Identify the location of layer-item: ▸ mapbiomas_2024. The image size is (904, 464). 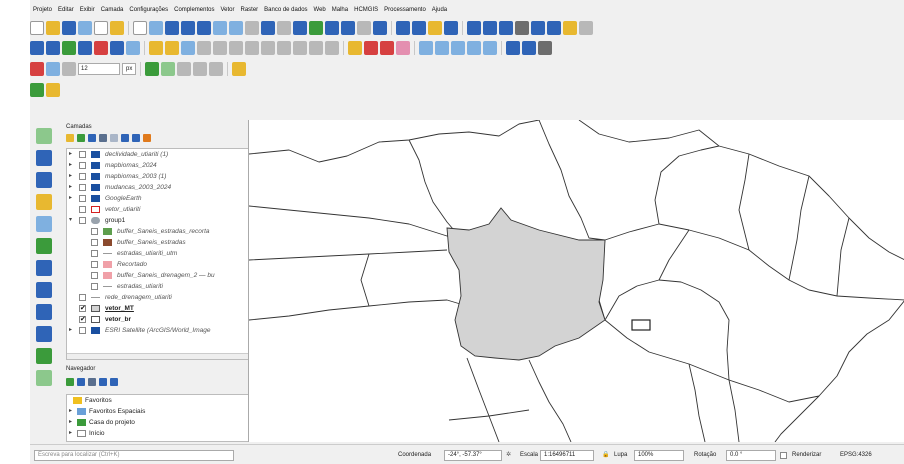
(169, 165).